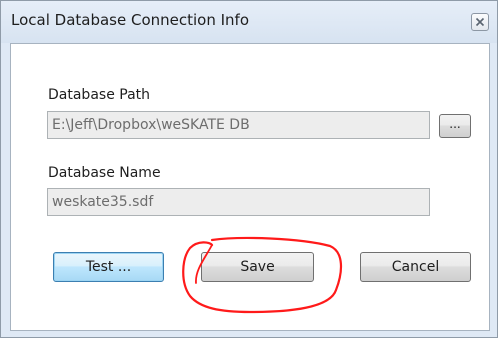 This screenshot has height=340, width=500. Describe the element at coordinates (415, 267) in the screenshot. I see `cancel-button: Cancel` at that location.